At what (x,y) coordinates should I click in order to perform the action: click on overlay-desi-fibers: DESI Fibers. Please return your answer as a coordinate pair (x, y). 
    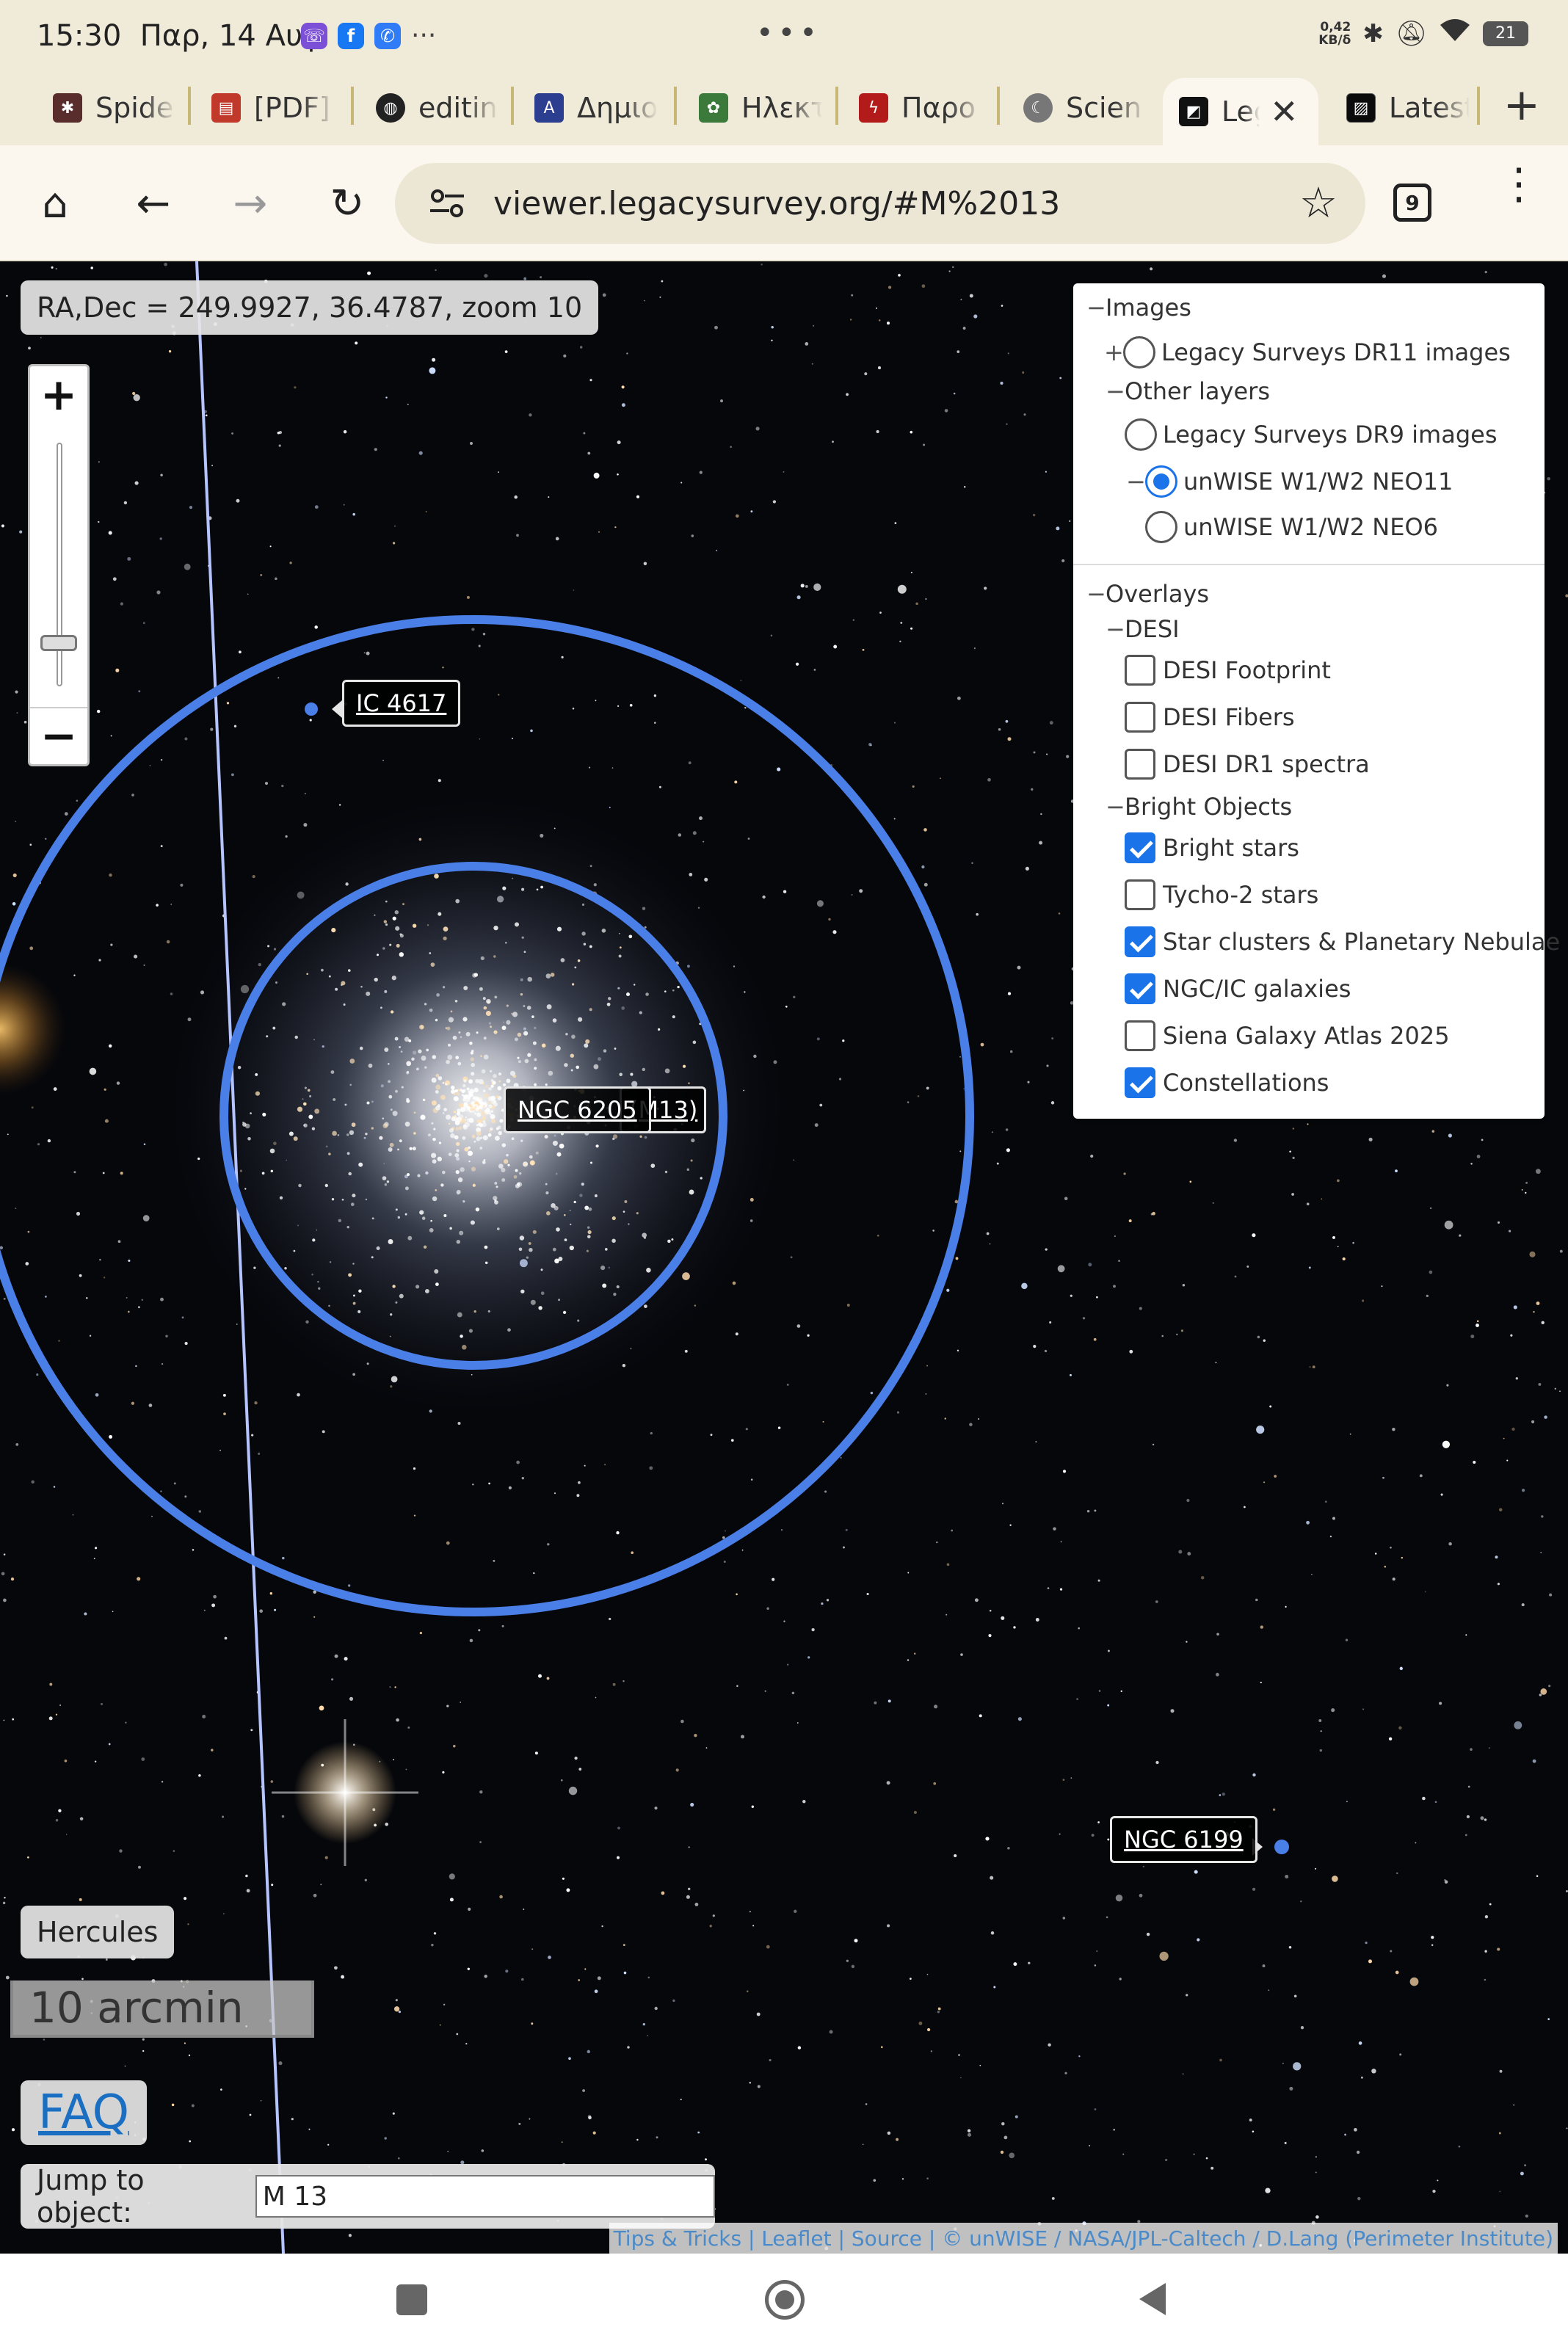
    Looking at the image, I should click on (1210, 717).